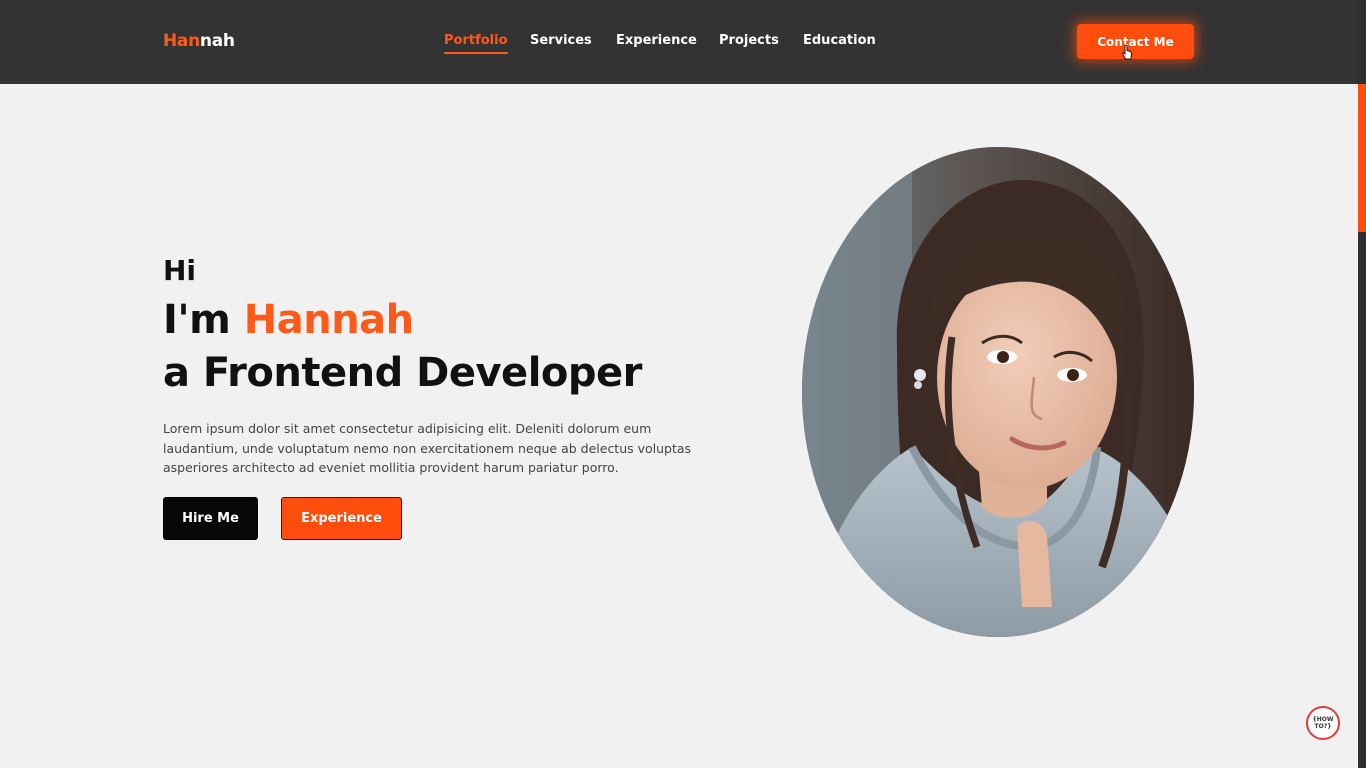 This screenshot has height=768, width=1366. What do you see at coordinates (839, 40) in the screenshot?
I see `nav-item-education: Education` at bounding box center [839, 40].